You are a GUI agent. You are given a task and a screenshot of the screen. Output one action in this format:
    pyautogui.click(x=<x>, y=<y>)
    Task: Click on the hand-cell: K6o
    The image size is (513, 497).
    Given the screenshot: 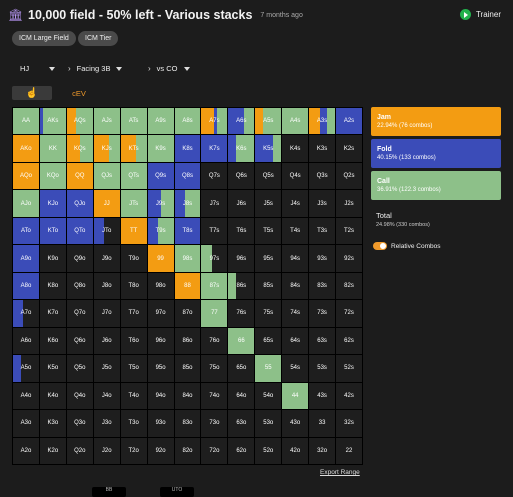 What is the action you would take?
    pyautogui.click(x=52, y=341)
    